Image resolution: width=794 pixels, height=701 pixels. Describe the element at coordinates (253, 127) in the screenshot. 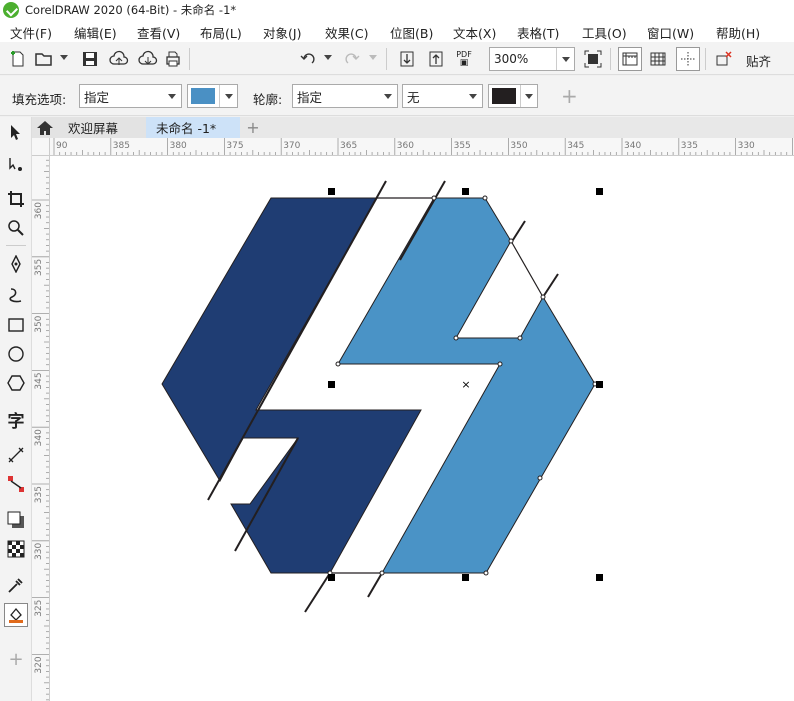

I see `add-tab-icon: +` at that location.